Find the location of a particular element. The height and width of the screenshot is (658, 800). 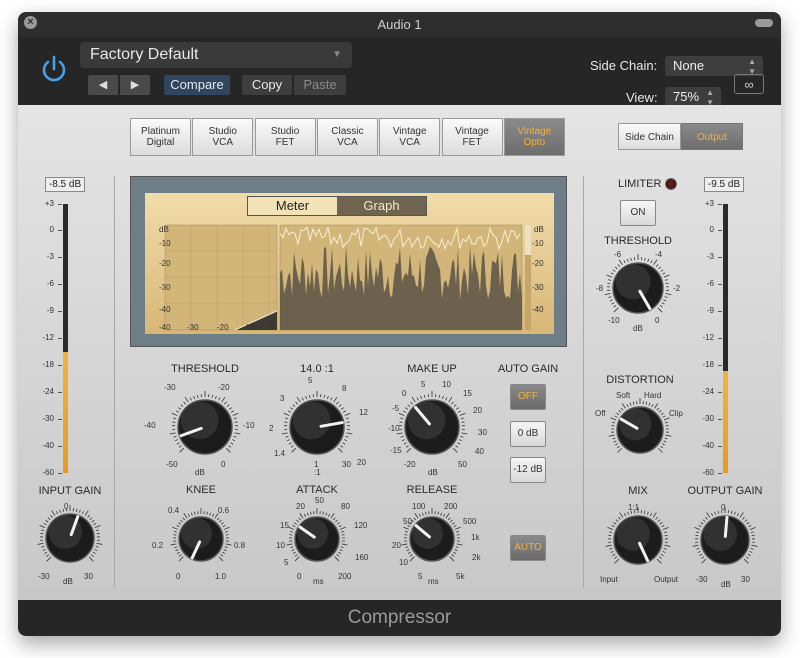

input-gain-tick: 30 is located at coordinates (88, 576).